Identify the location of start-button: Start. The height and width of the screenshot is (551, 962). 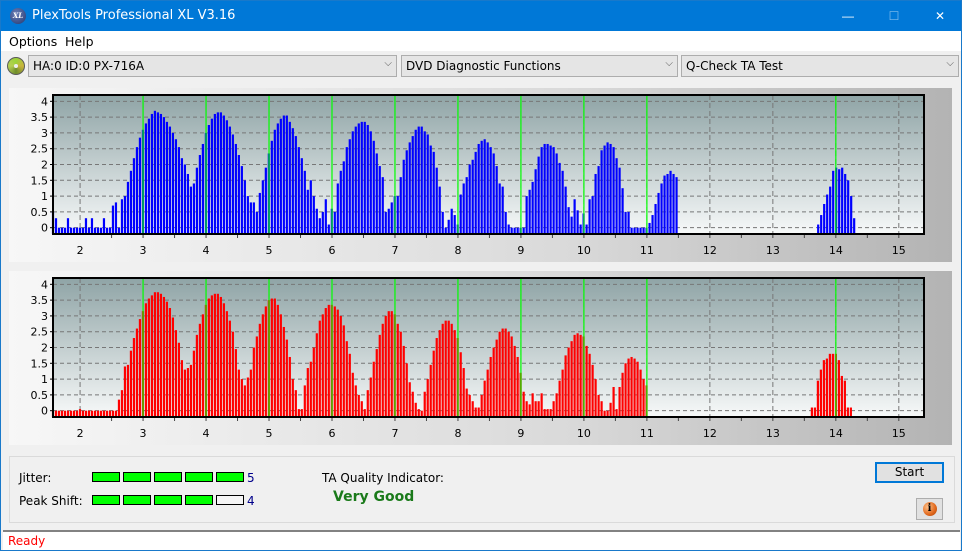
(909, 472).